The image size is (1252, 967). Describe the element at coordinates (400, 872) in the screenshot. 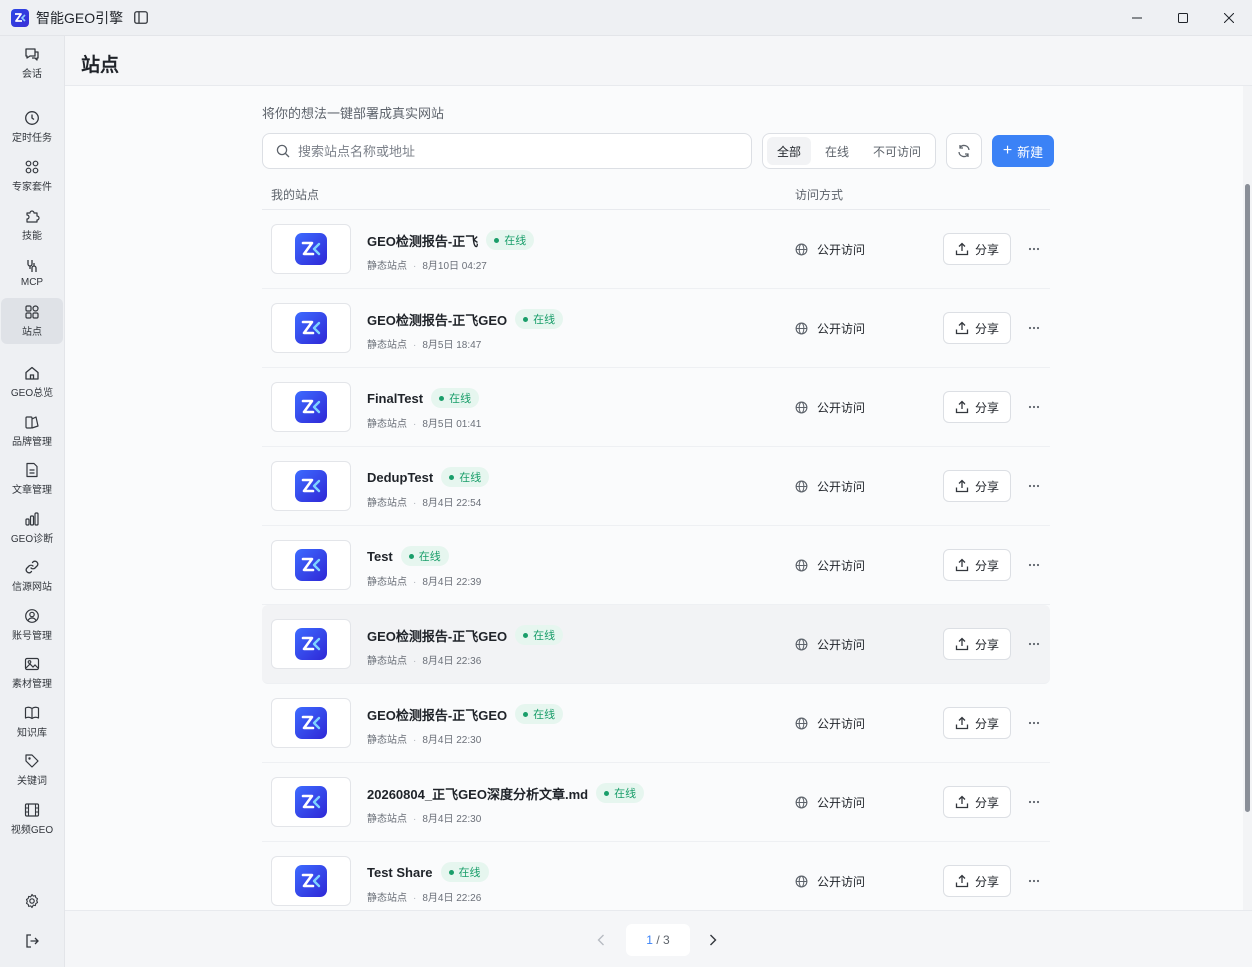

I see `site-name: Test Share` at that location.